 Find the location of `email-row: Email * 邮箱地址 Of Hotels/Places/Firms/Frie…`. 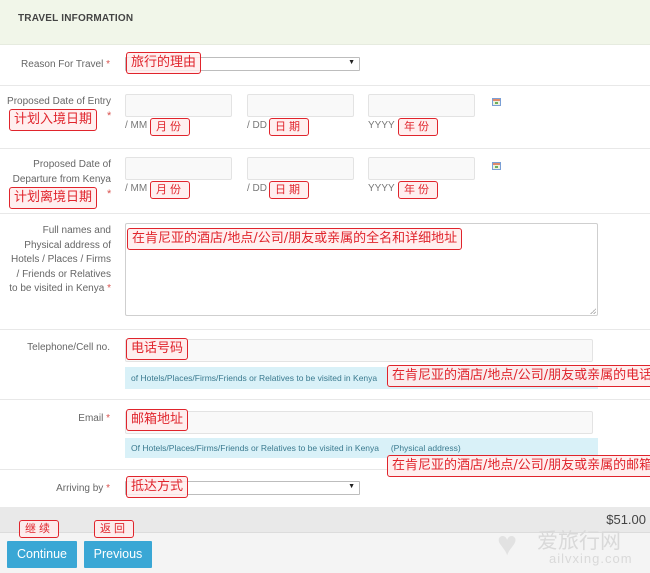

email-row: Email * 邮箱地址 Of Hotels/Places/Firms/Frie… is located at coordinates (325, 438).